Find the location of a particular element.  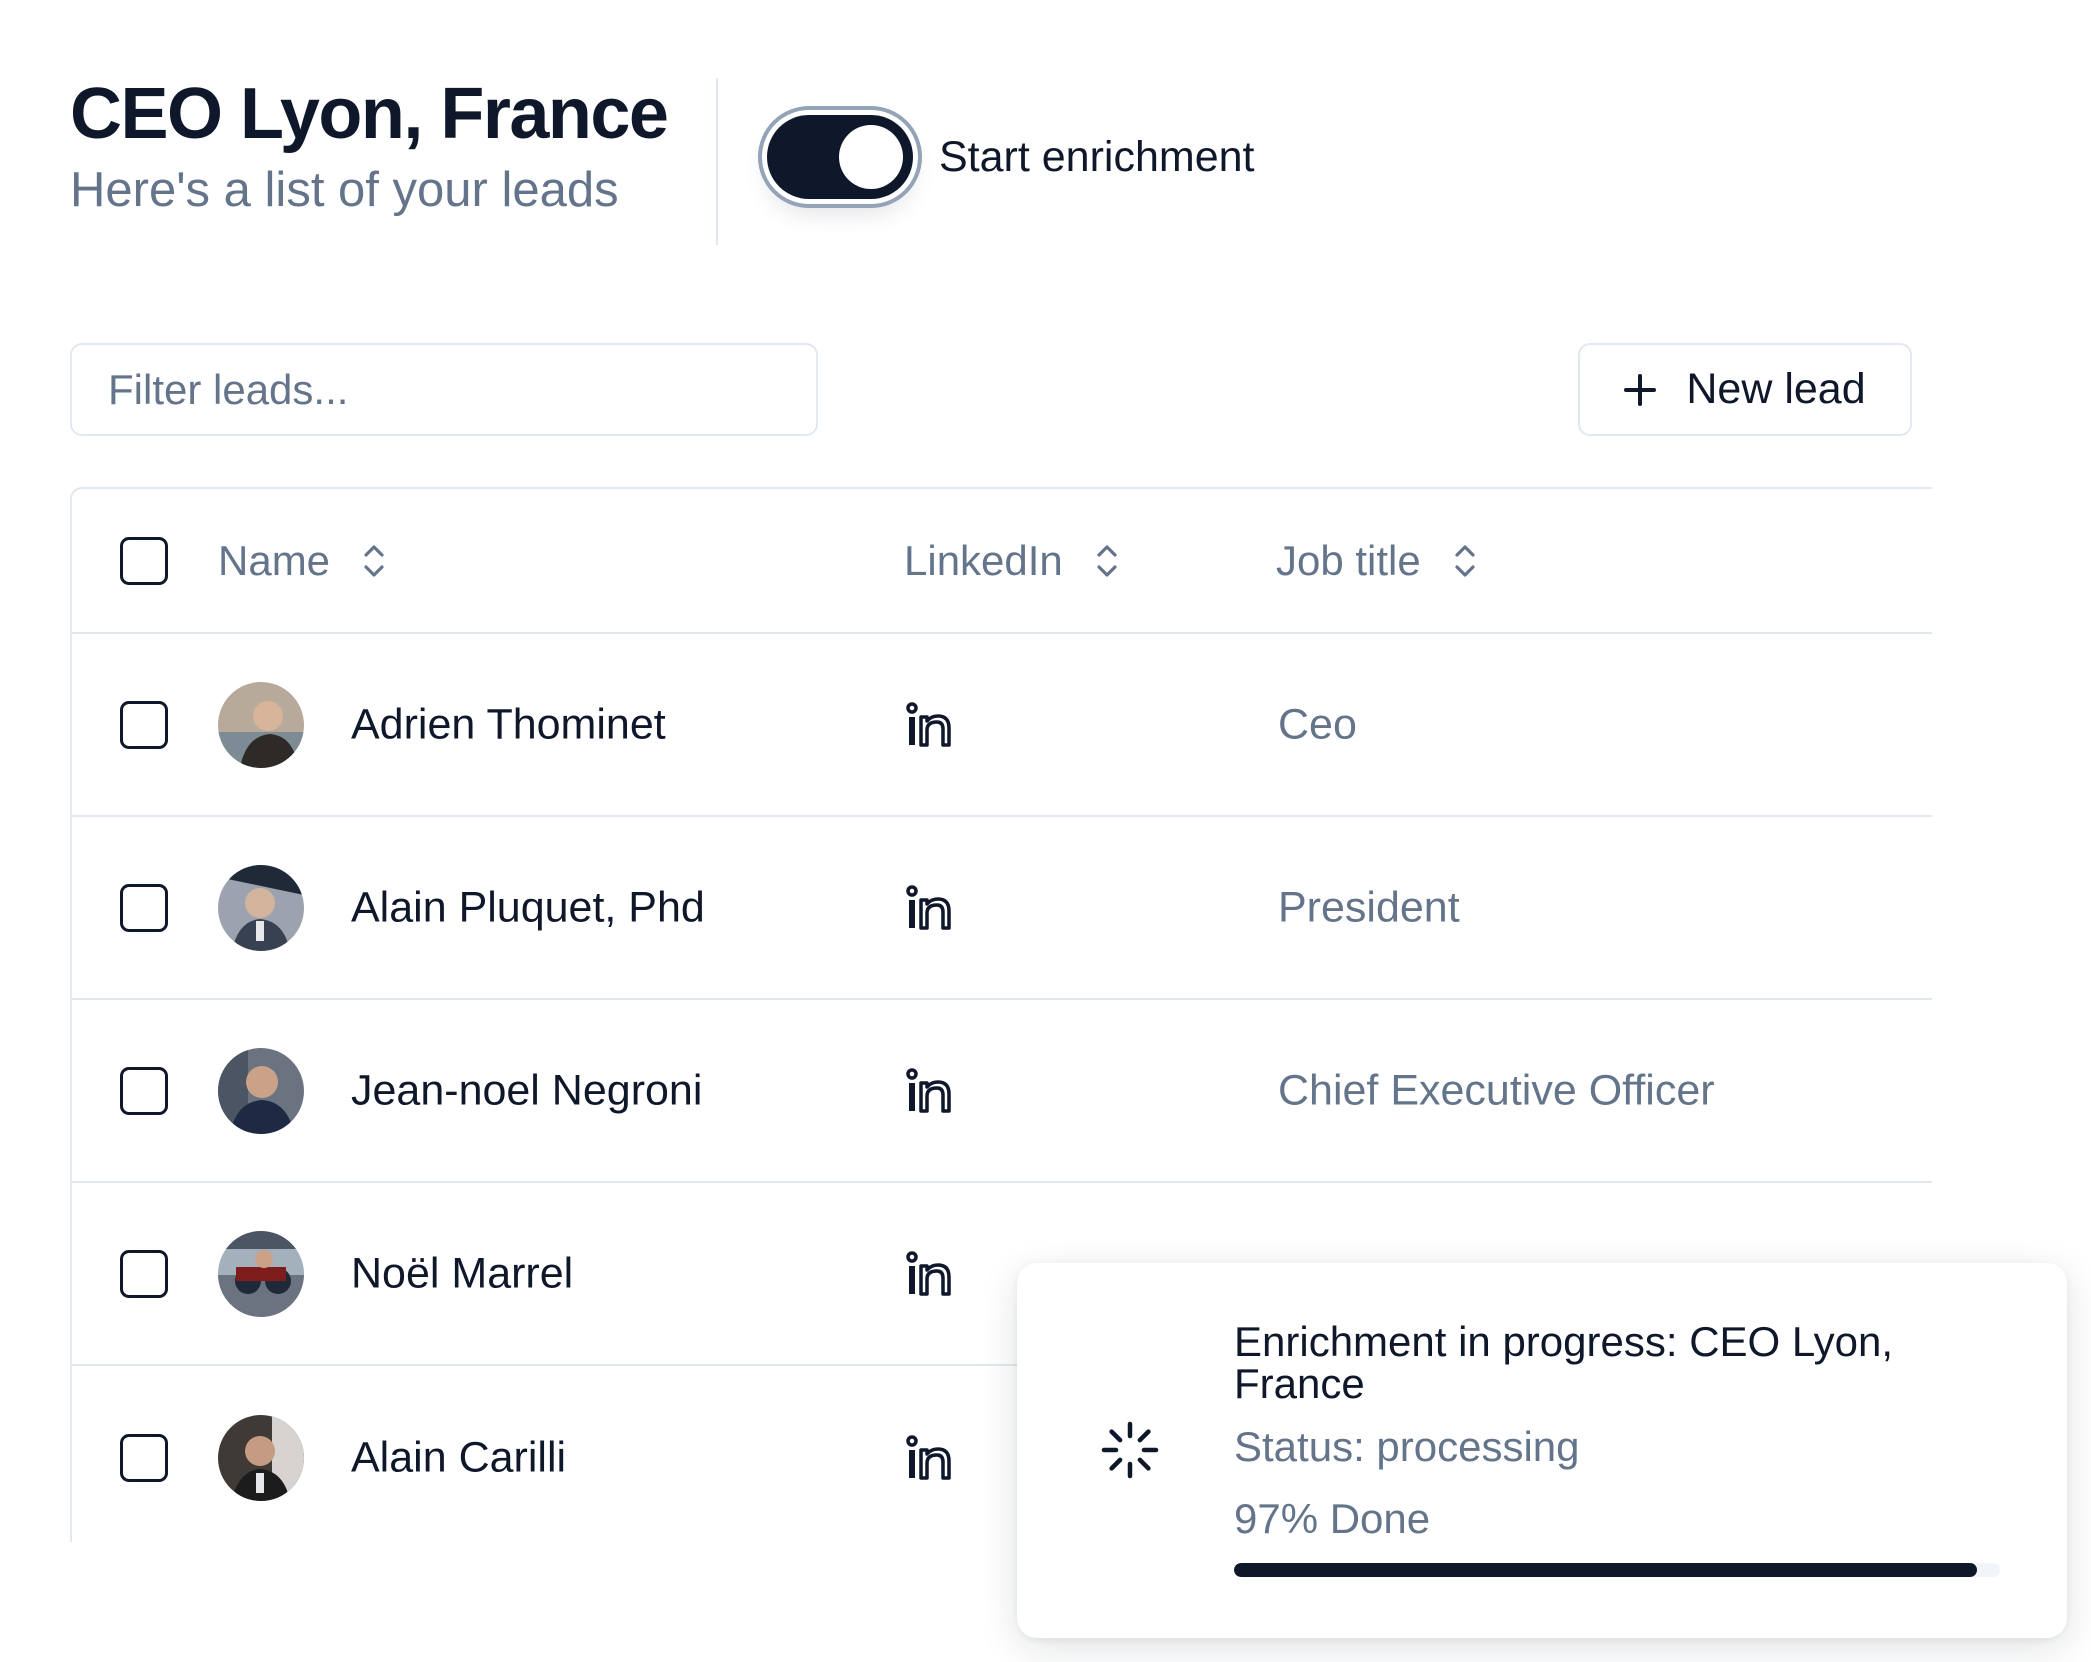

lead-name: Alain Carilli is located at coordinates (459, 1457).